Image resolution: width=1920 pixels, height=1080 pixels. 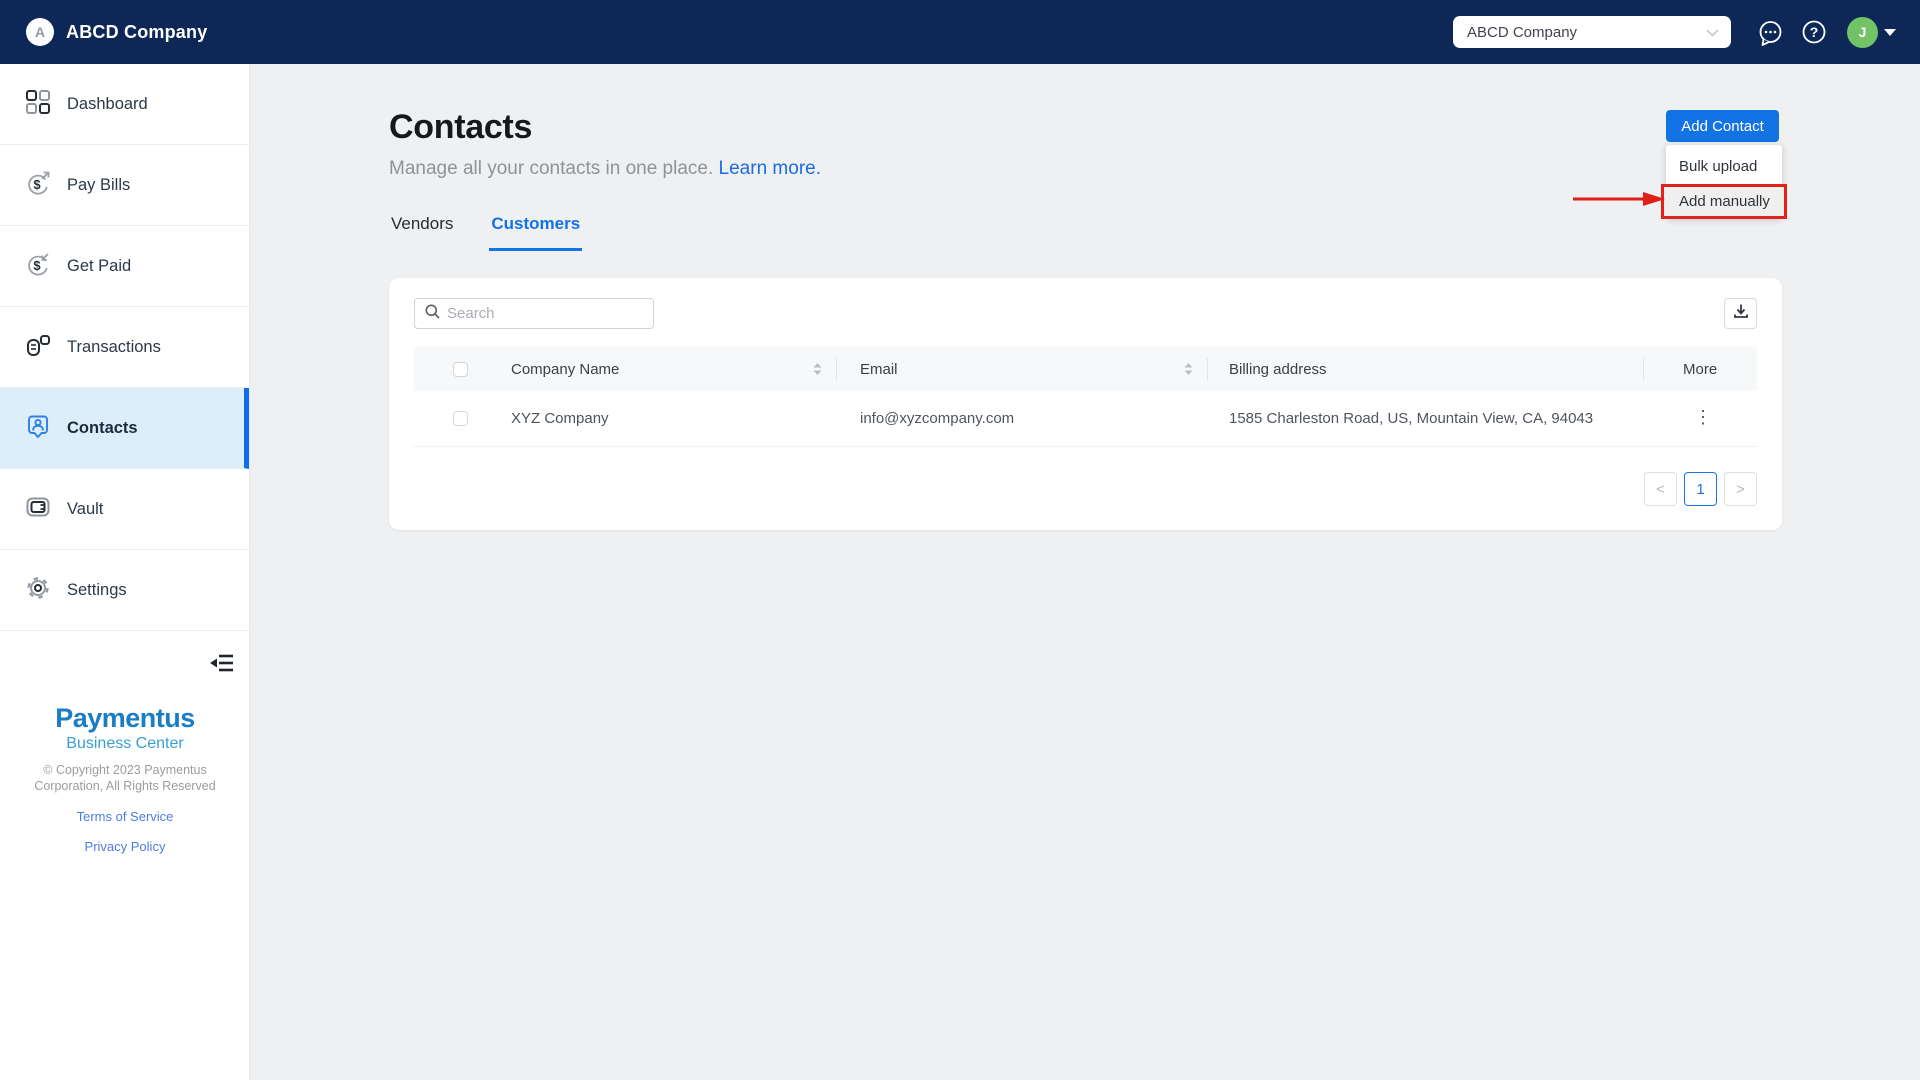 I want to click on user-avatar: J, so click(x=1862, y=32).